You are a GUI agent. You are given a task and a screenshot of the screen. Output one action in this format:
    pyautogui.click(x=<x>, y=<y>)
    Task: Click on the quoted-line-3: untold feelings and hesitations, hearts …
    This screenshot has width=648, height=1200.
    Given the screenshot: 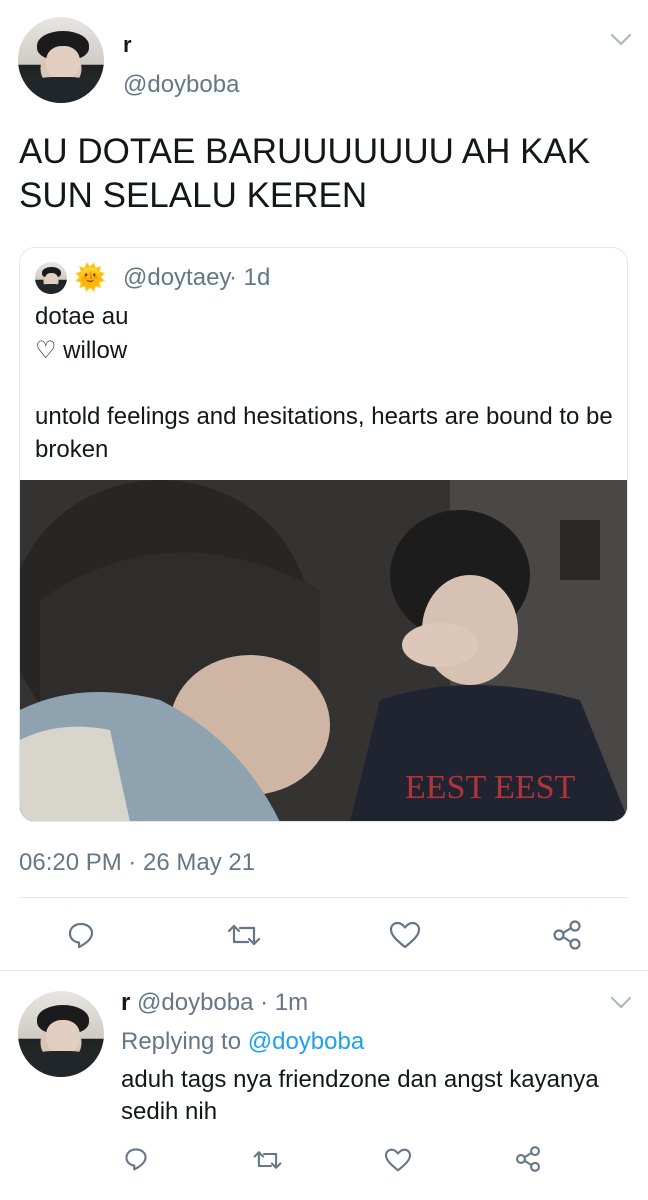 What is the action you would take?
    pyautogui.click(x=324, y=433)
    